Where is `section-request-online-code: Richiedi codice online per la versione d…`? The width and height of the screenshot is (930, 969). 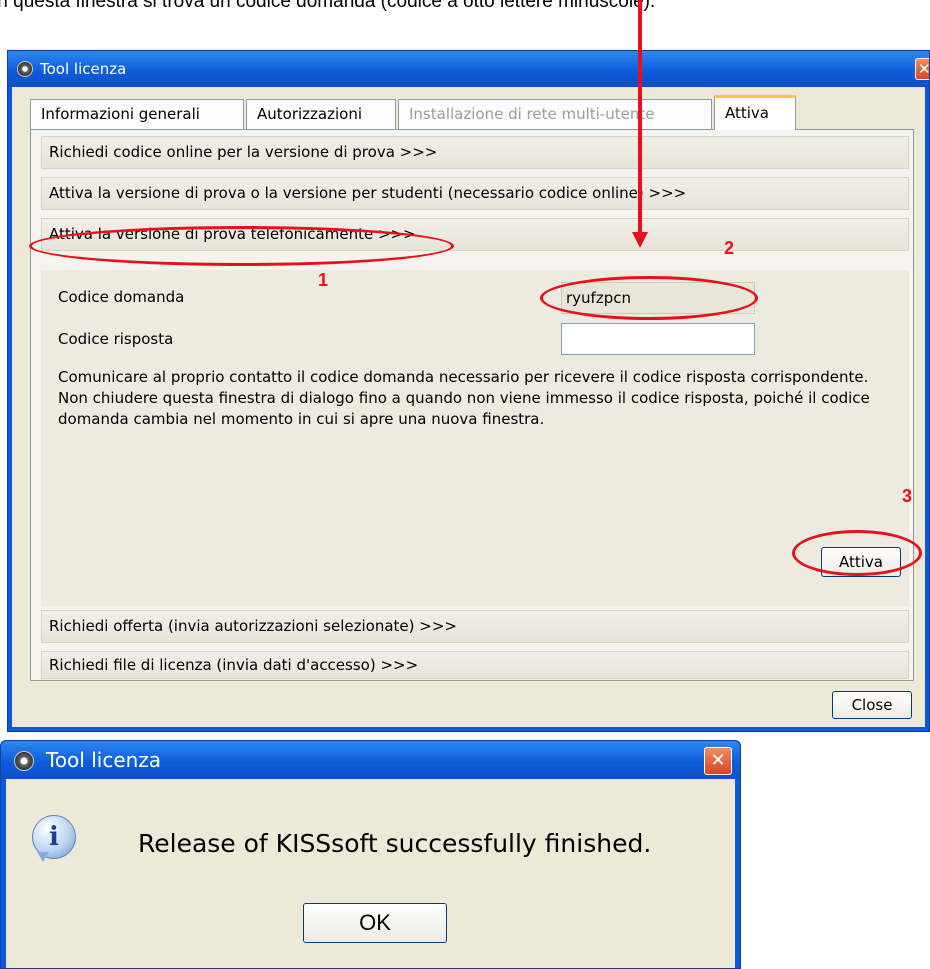
section-request-online-code: Richiedi codice online per la versione d… is located at coordinates (475, 152).